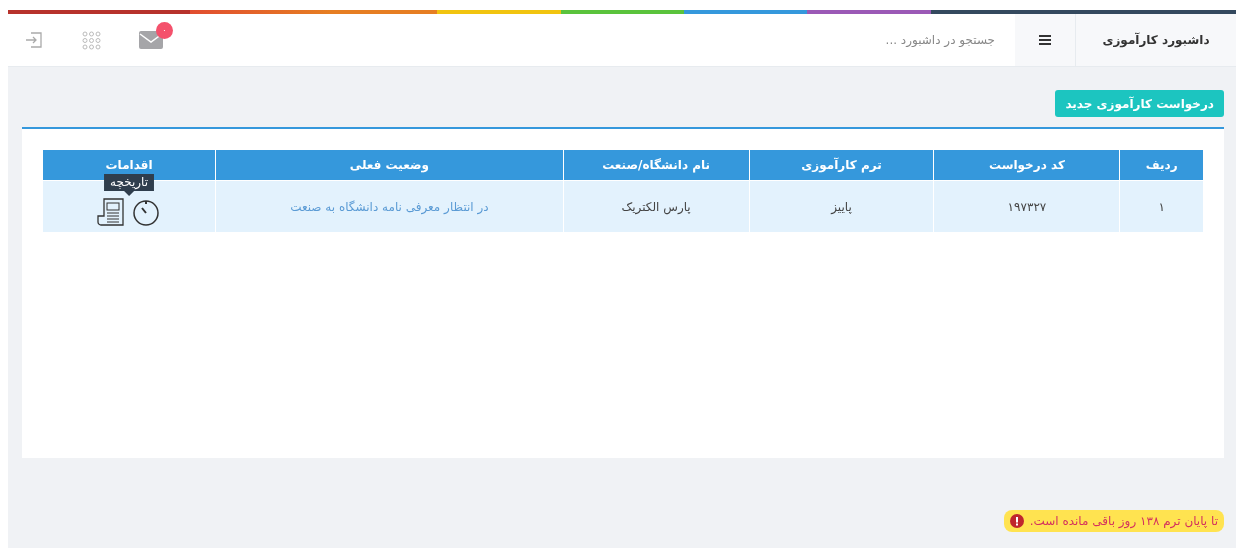  Describe the element at coordinates (164, 30) in the screenshot. I see `notification-badge: ۰` at that location.